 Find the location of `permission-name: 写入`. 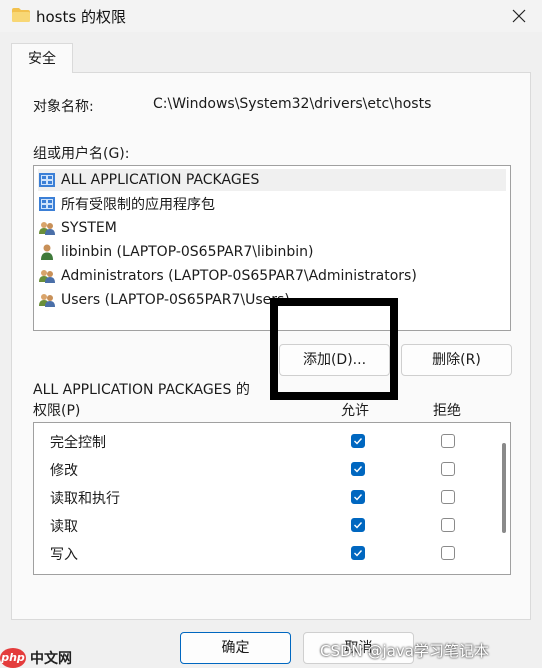

permission-name: 写入 is located at coordinates (64, 555).